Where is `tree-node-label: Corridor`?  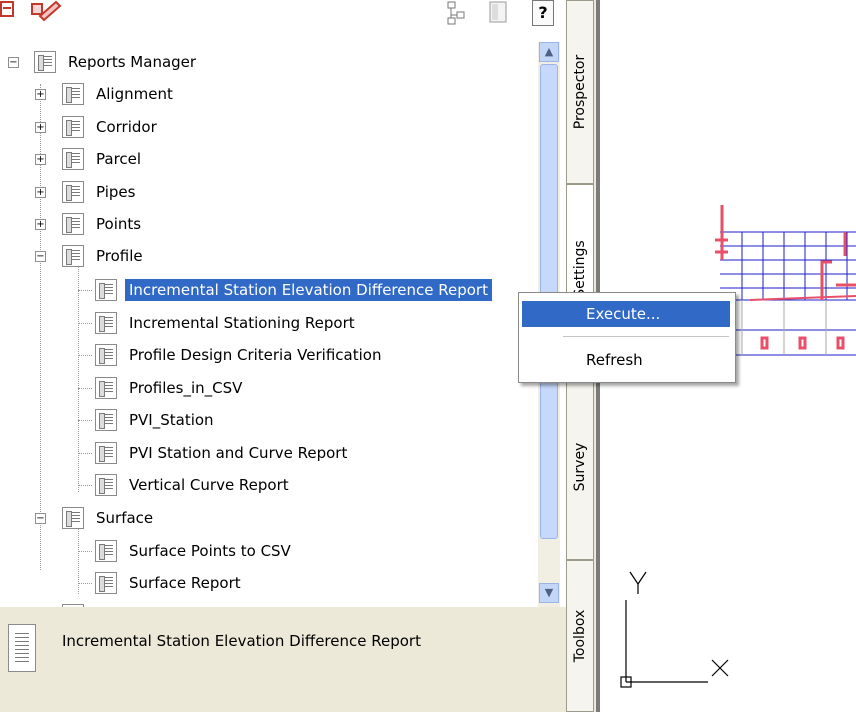
tree-node-label: Corridor is located at coordinates (126, 127).